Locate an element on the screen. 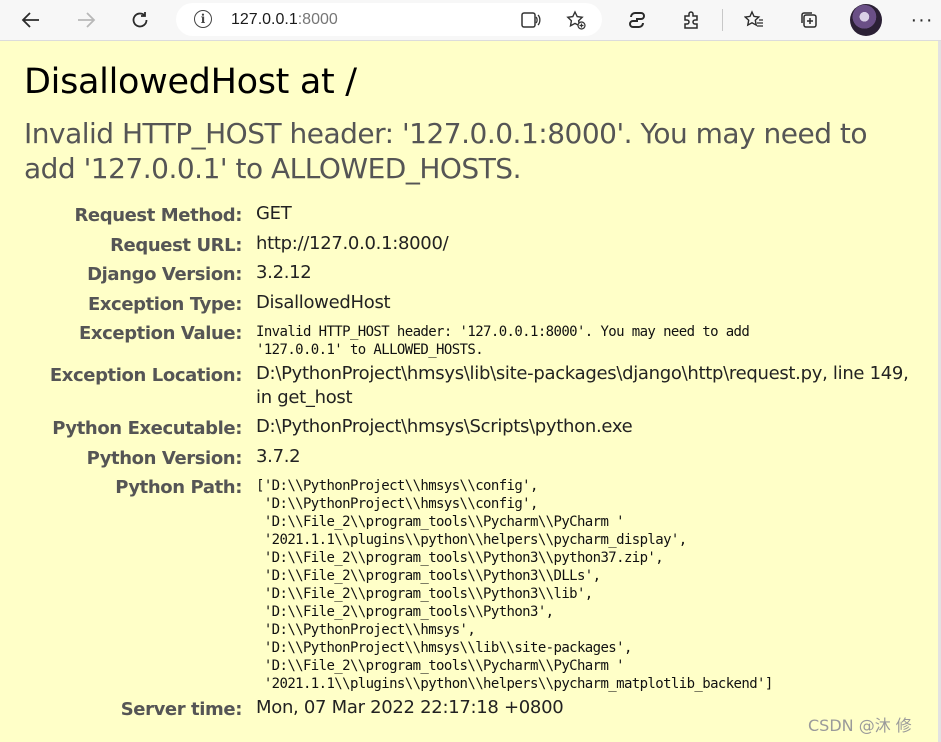  back-arrow-icon is located at coordinates (31, 20).